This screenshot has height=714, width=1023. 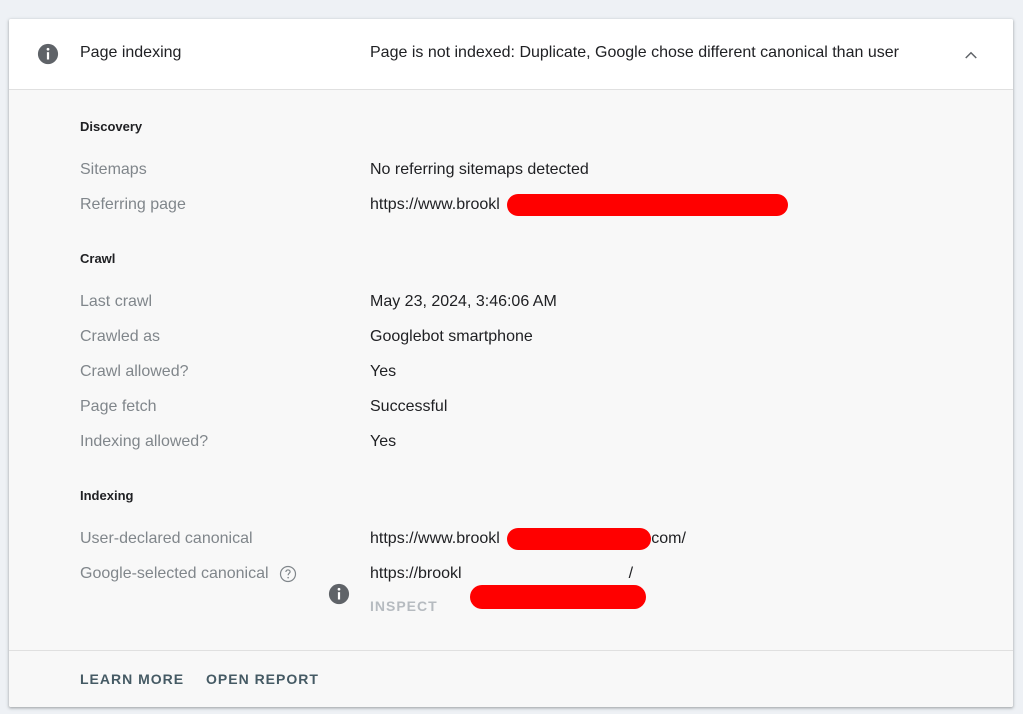 What do you see at coordinates (409, 406) in the screenshot?
I see `row-value-page-fetch: Successful` at bounding box center [409, 406].